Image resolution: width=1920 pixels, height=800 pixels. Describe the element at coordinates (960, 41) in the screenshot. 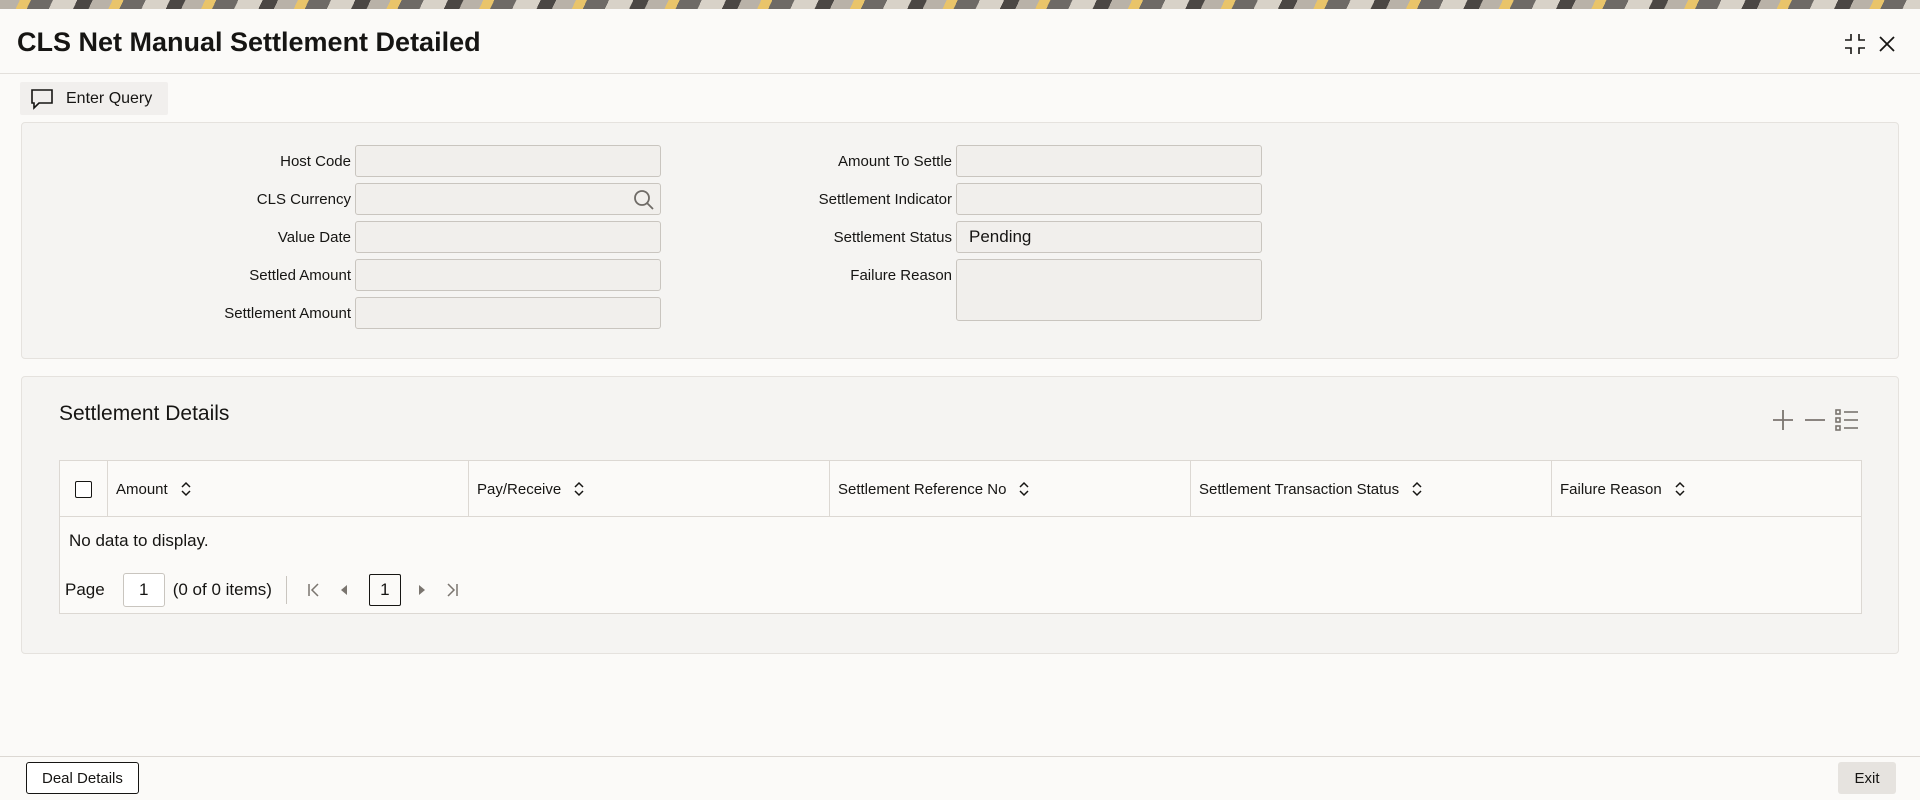

I see `title-bar: CLS Net Manual Settlement Detailed` at that location.